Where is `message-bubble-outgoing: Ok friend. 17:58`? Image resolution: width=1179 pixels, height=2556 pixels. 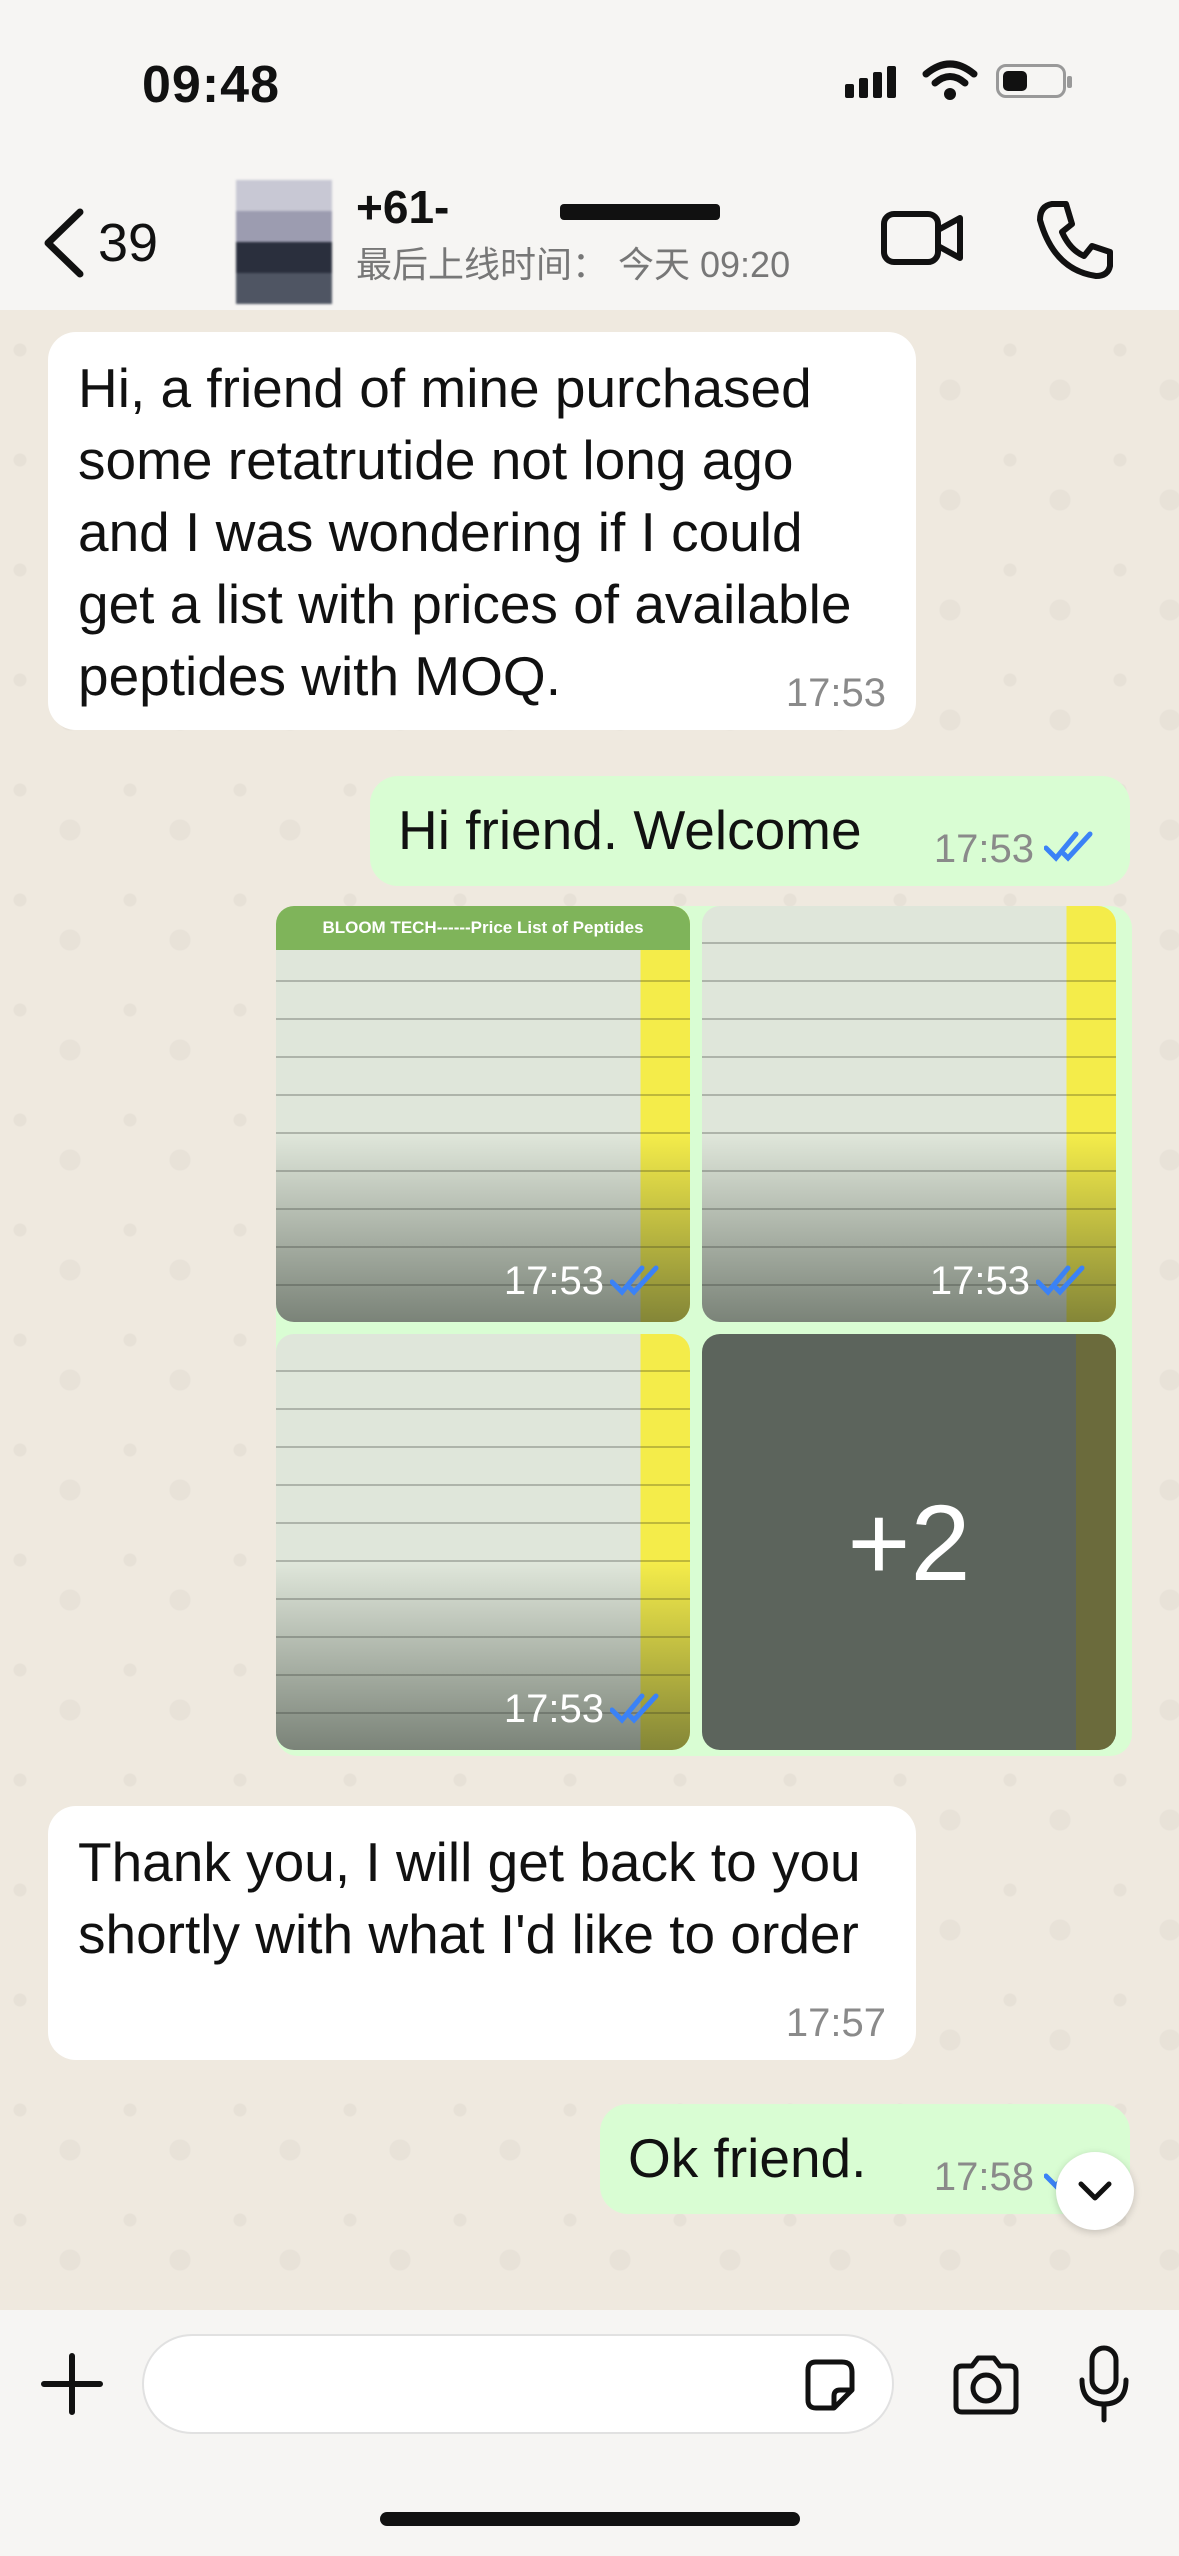 message-bubble-outgoing: Ok friend. 17:58 is located at coordinates (865, 2159).